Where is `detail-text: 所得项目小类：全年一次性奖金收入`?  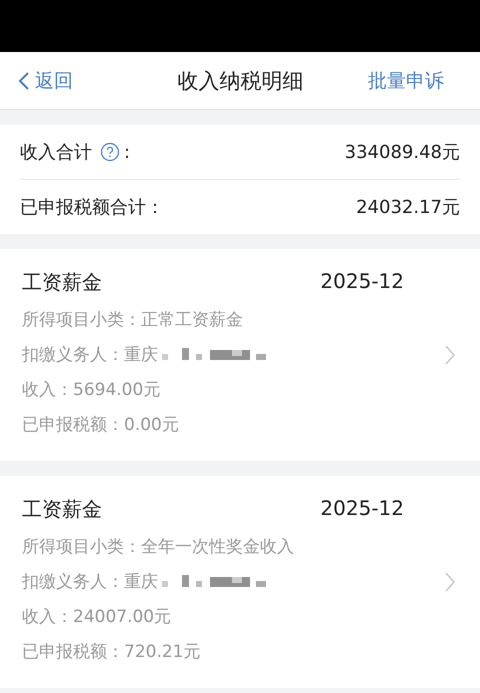 detail-text: 所得项目小类：全年一次性奖金收入 is located at coordinates (158, 547).